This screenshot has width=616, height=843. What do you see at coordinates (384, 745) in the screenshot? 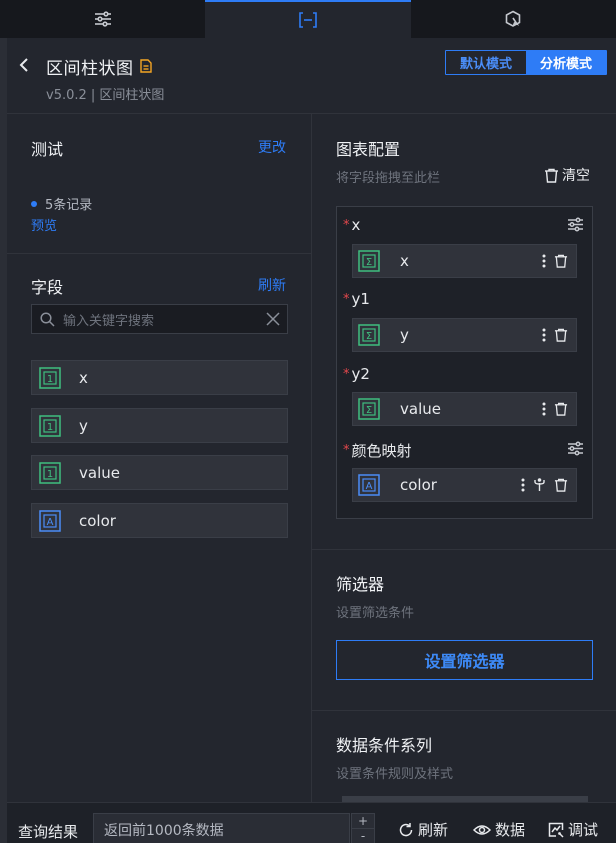
I see `series-title: 数据条件系列` at bounding box center [384, 745].